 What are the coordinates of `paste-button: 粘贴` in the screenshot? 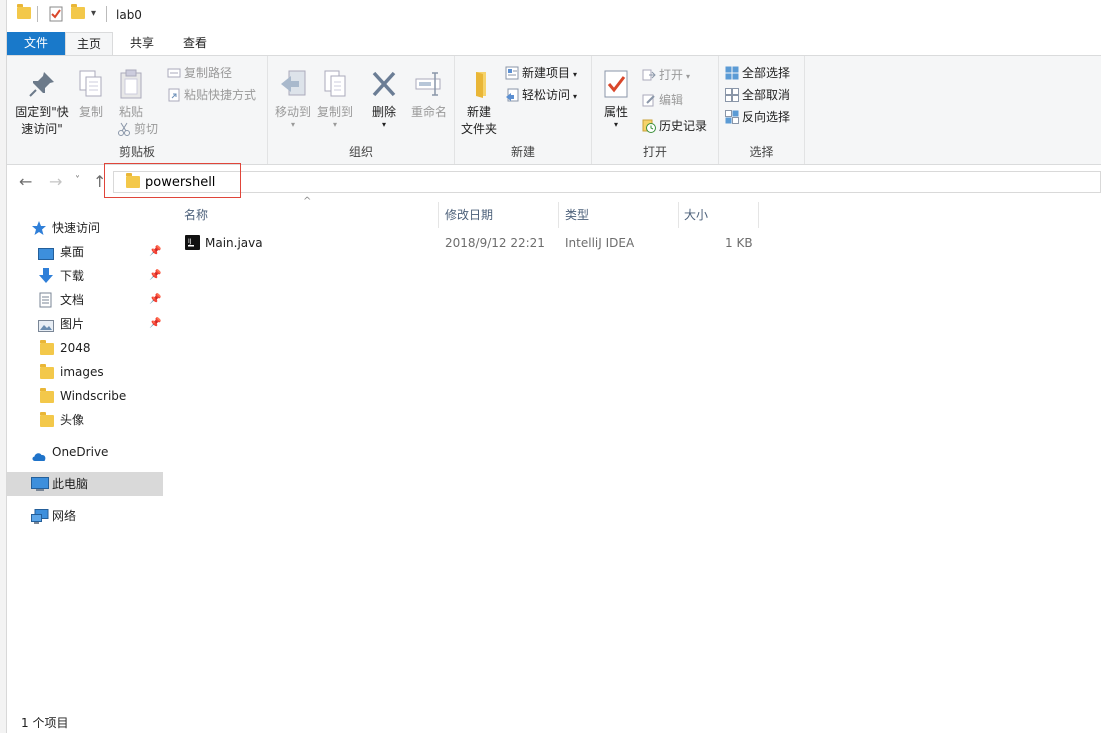 It's located at (131, 94).